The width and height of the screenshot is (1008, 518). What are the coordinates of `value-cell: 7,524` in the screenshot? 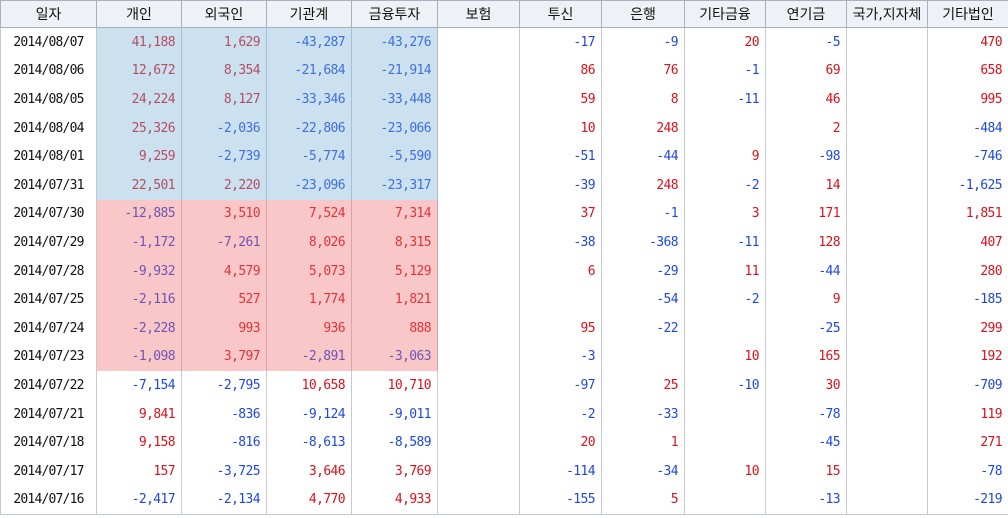 It's located at (309, 214).